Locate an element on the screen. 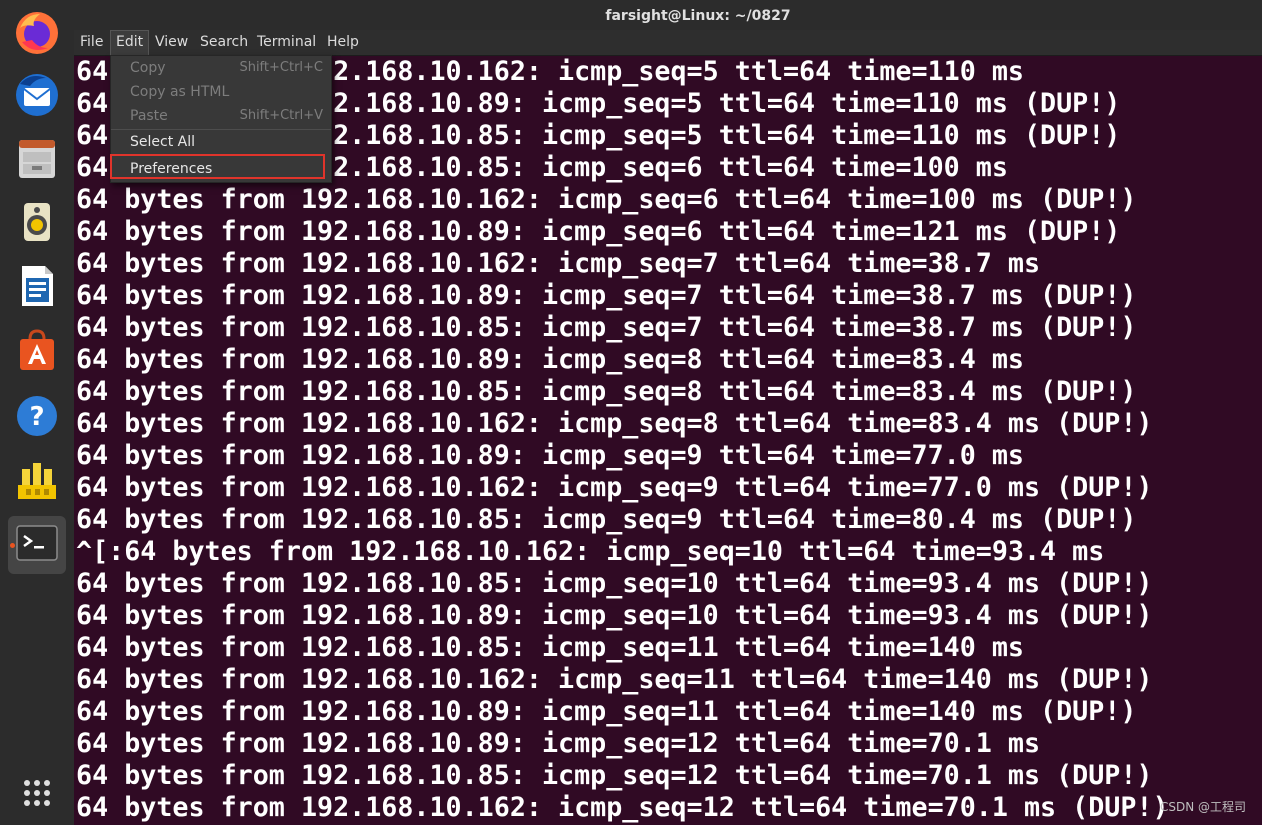  menu-file: File is located at coordinates (91, 42).